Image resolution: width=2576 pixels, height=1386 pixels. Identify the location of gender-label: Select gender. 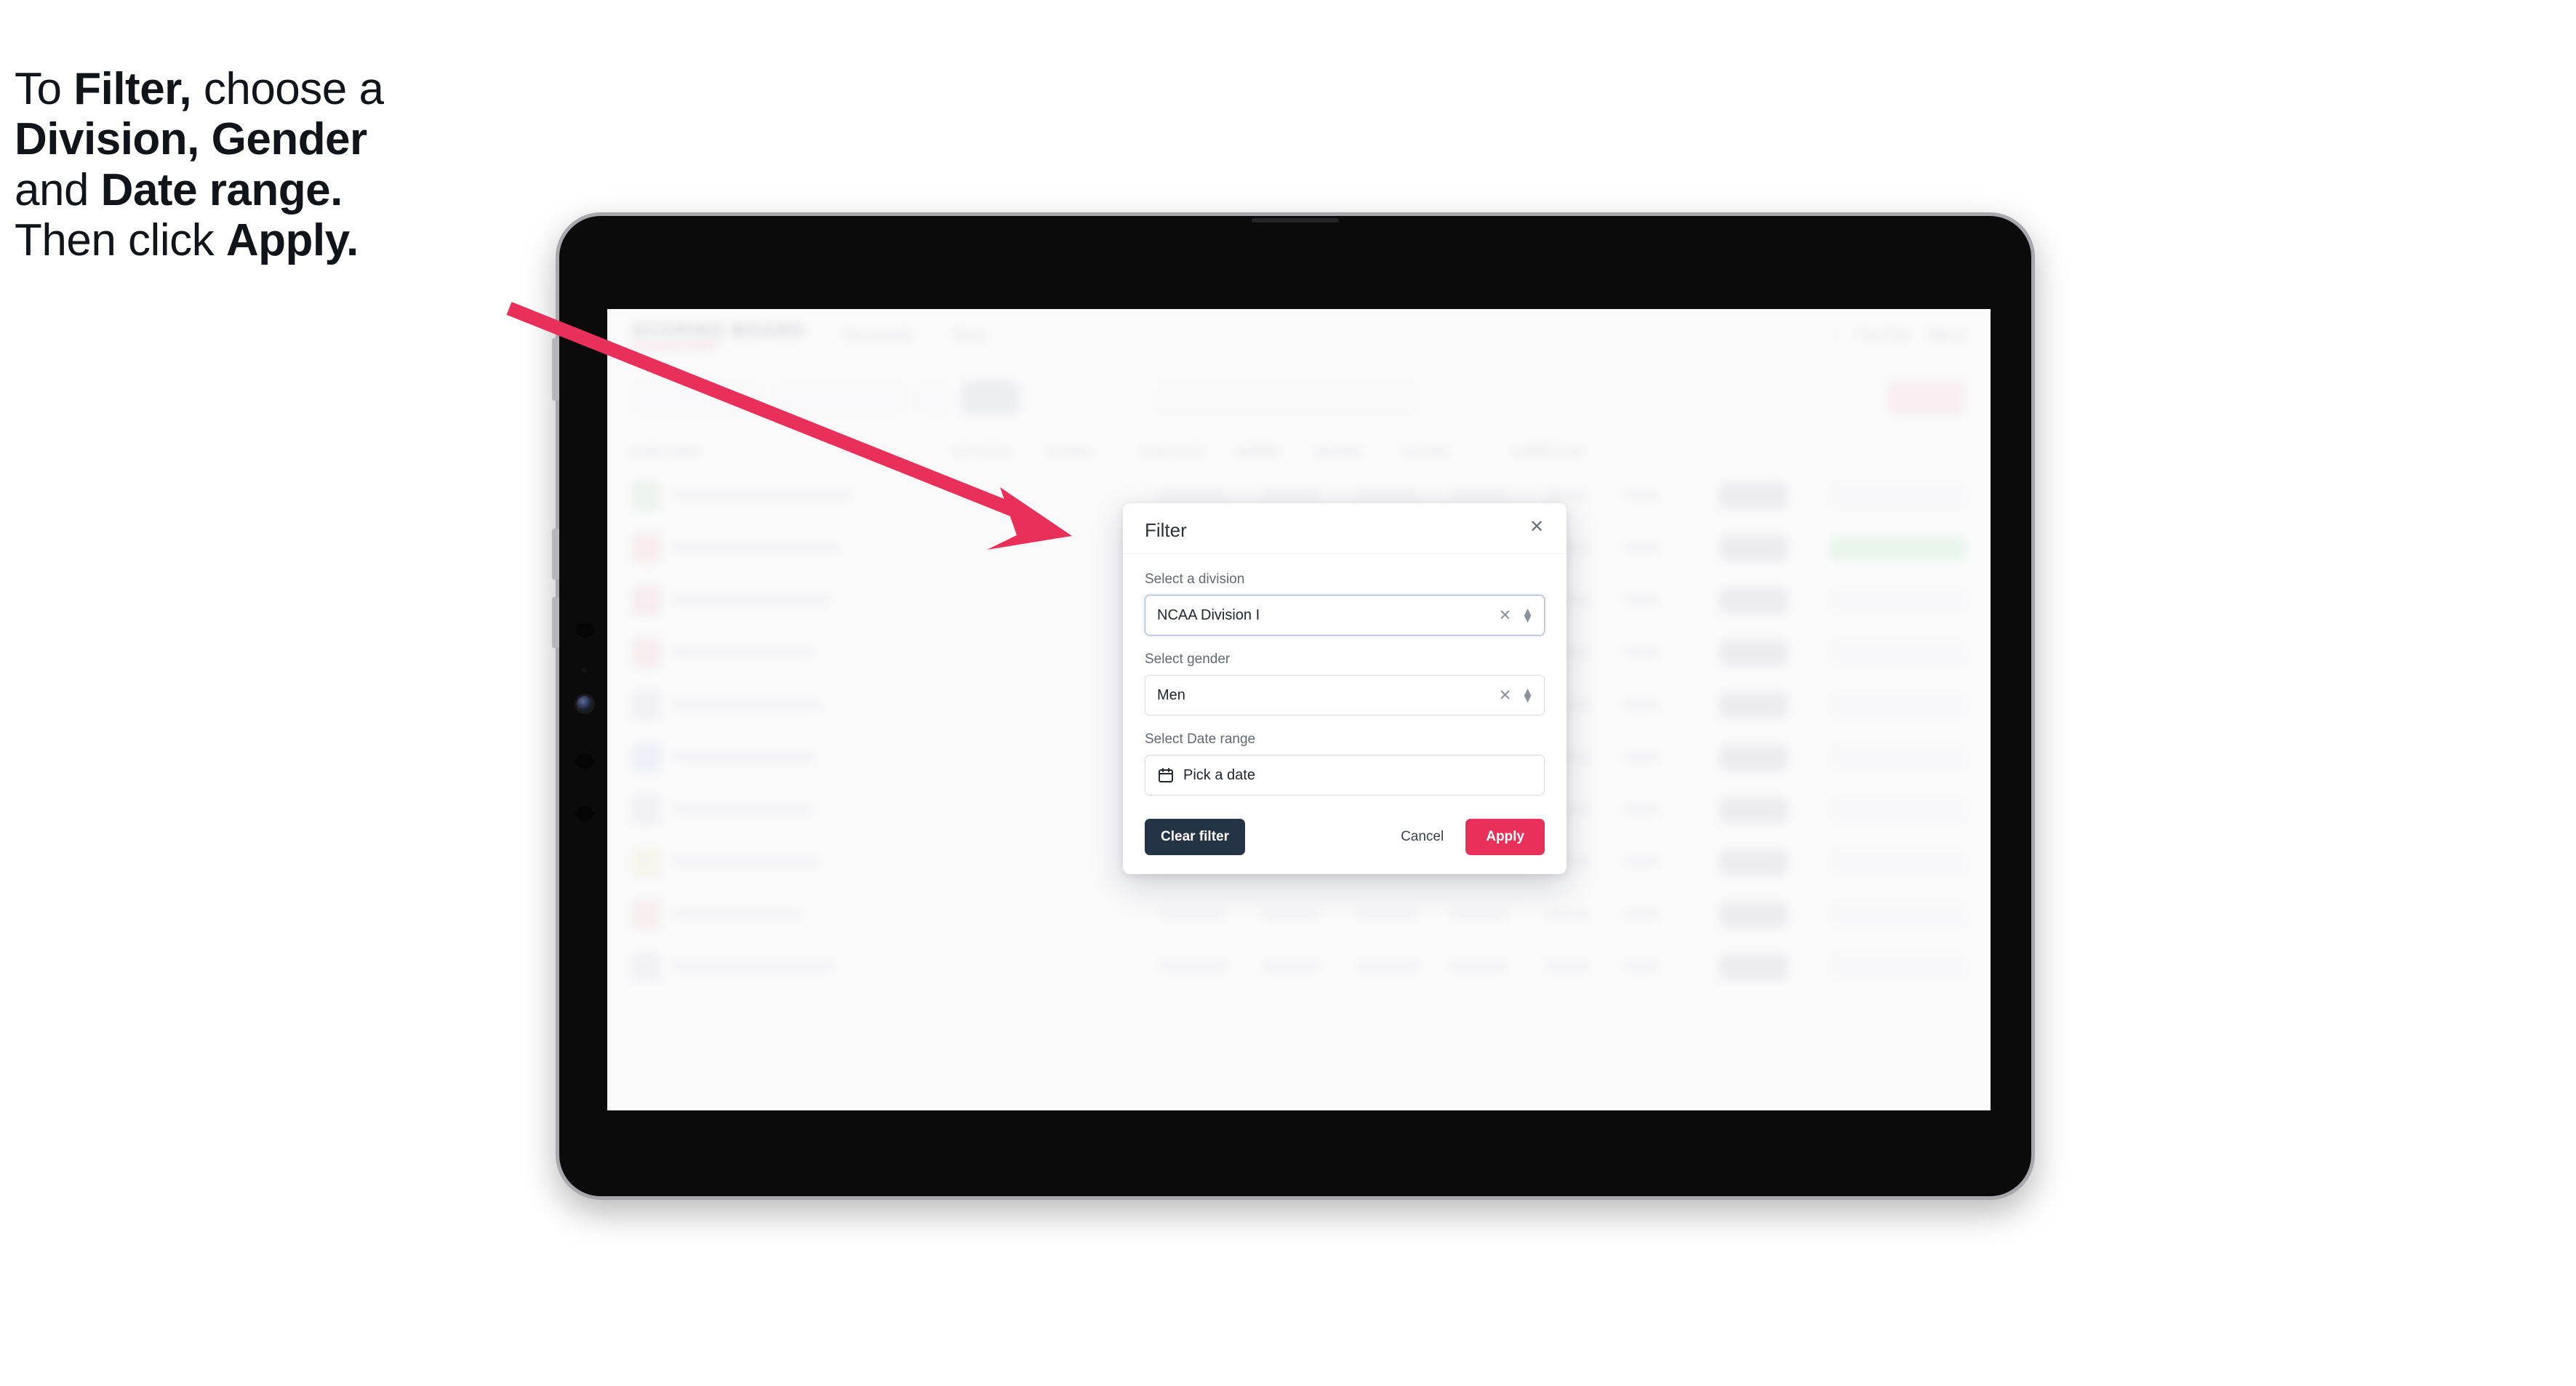
(1188, 660).